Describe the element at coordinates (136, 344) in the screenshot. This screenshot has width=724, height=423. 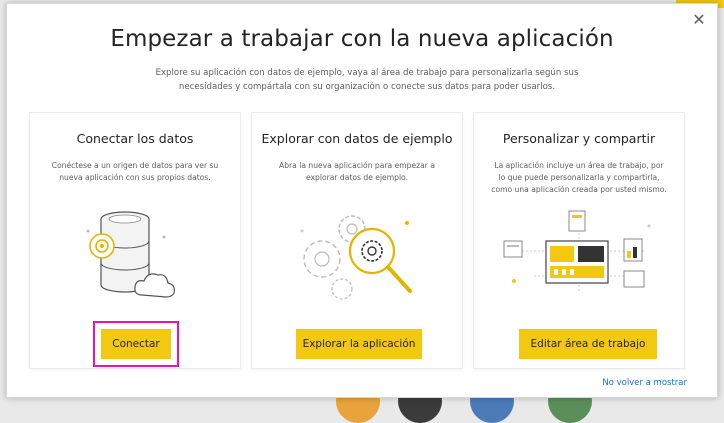
I see `connect-button: Conectar` at that location.